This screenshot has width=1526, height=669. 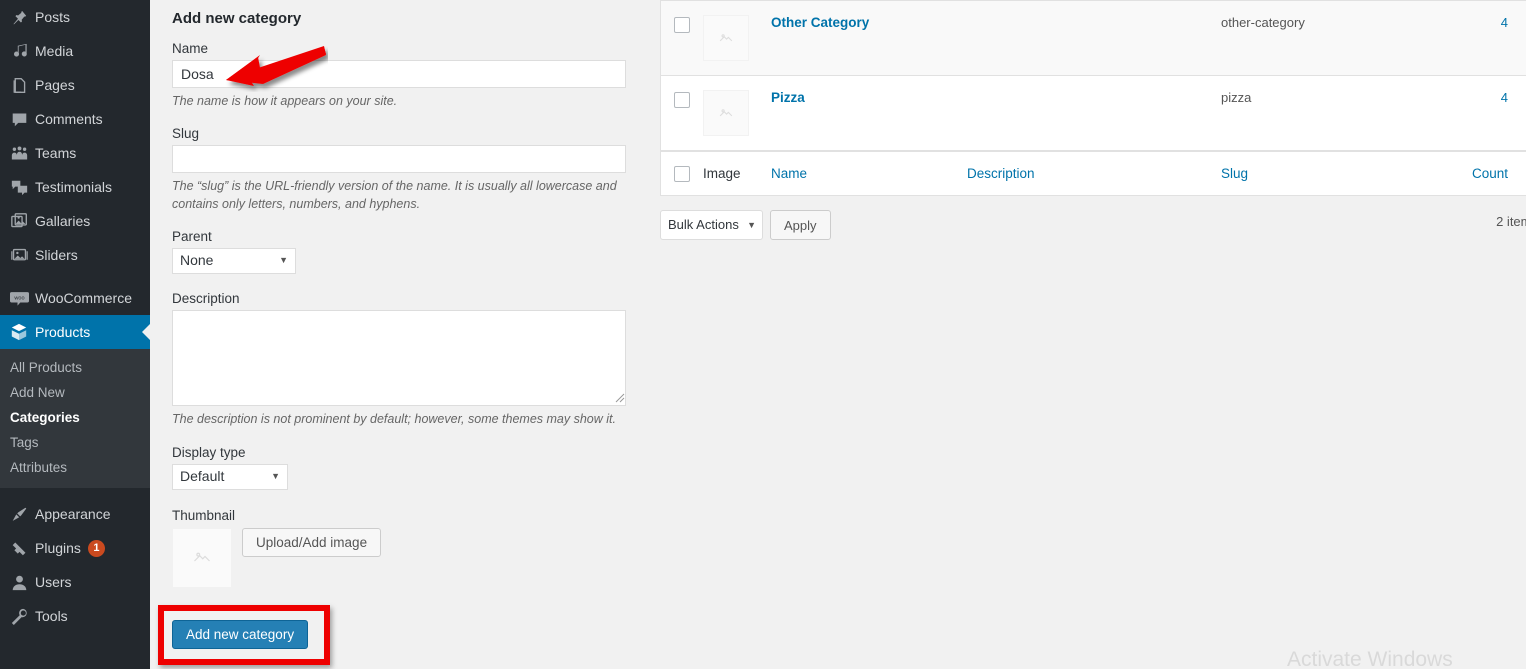 I want to click on sidebar-item-label: WooCommerce, so click(x=83, y=298).